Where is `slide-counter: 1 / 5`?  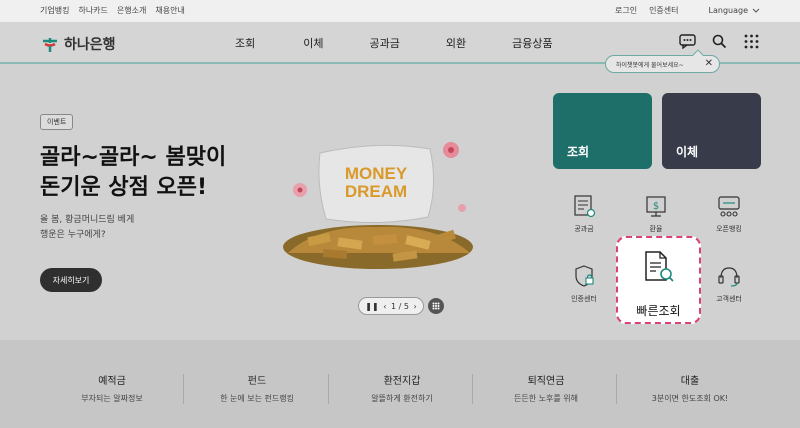
slide-counter: 1 / 5 is located at coordinates (399, 306).